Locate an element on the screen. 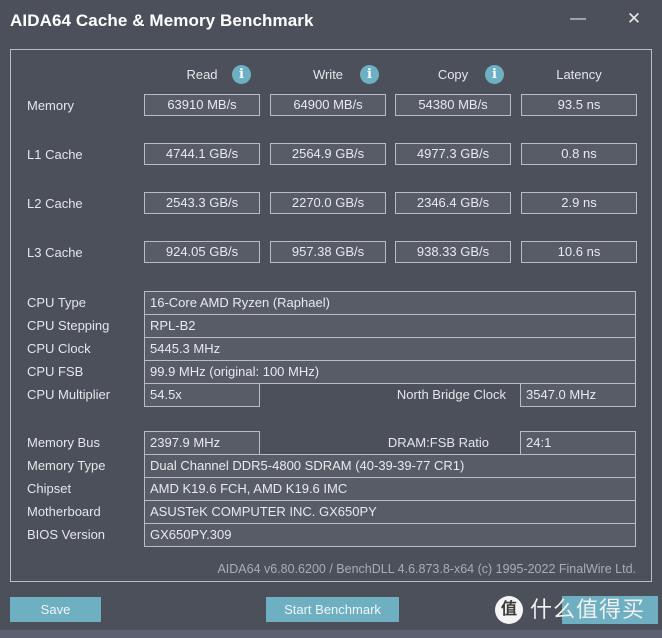  nb-clock-label: North Bridge Clock is located at coordinates (451, 394).